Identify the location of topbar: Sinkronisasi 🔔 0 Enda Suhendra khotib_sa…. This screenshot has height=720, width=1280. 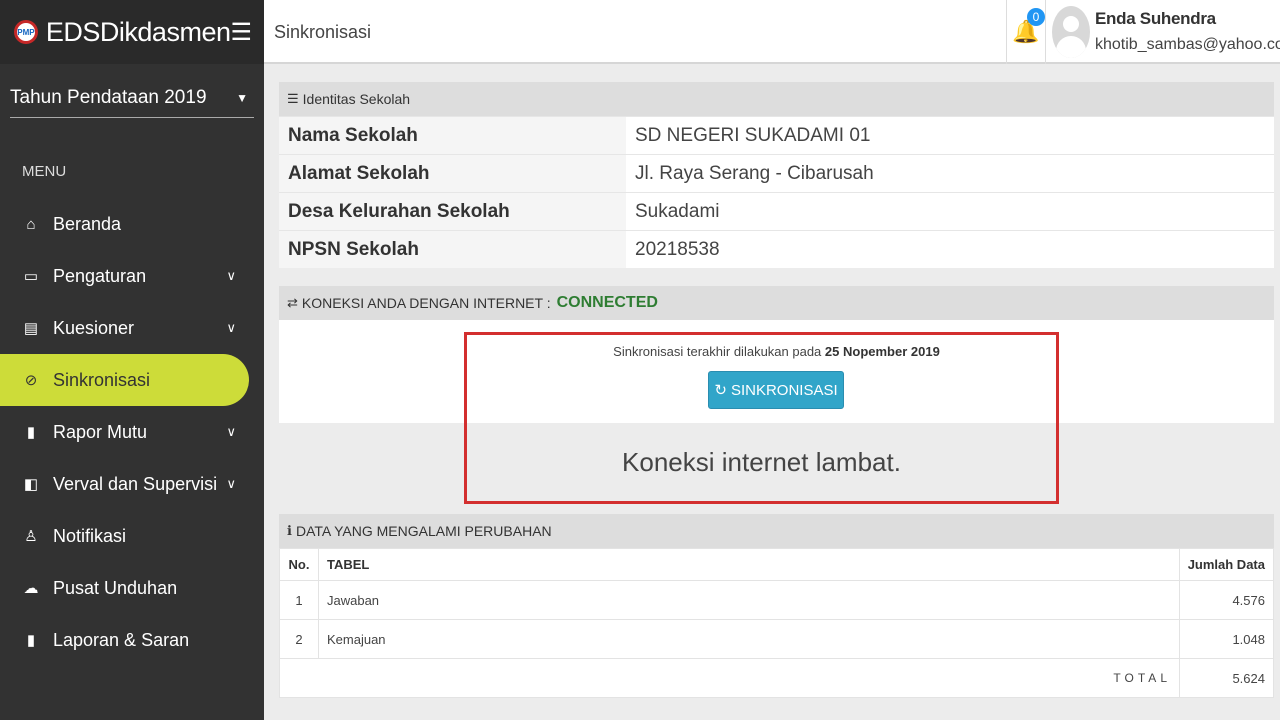
(772, 32).